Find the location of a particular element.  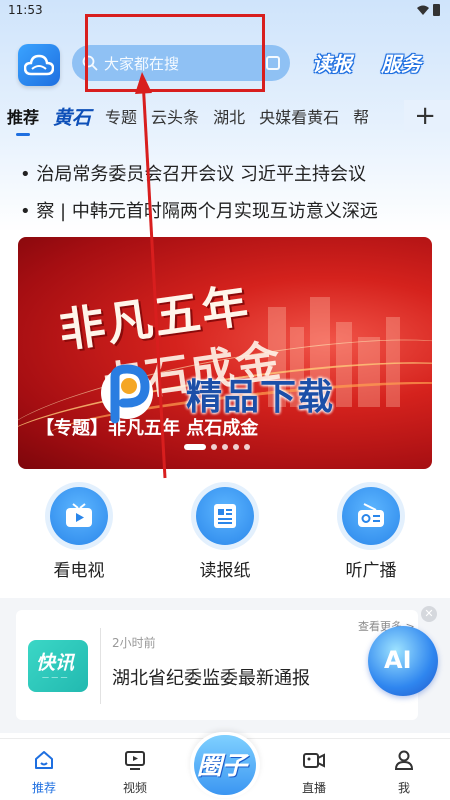

nav-recommend: 推荐 is located at coordinates (44, 772).